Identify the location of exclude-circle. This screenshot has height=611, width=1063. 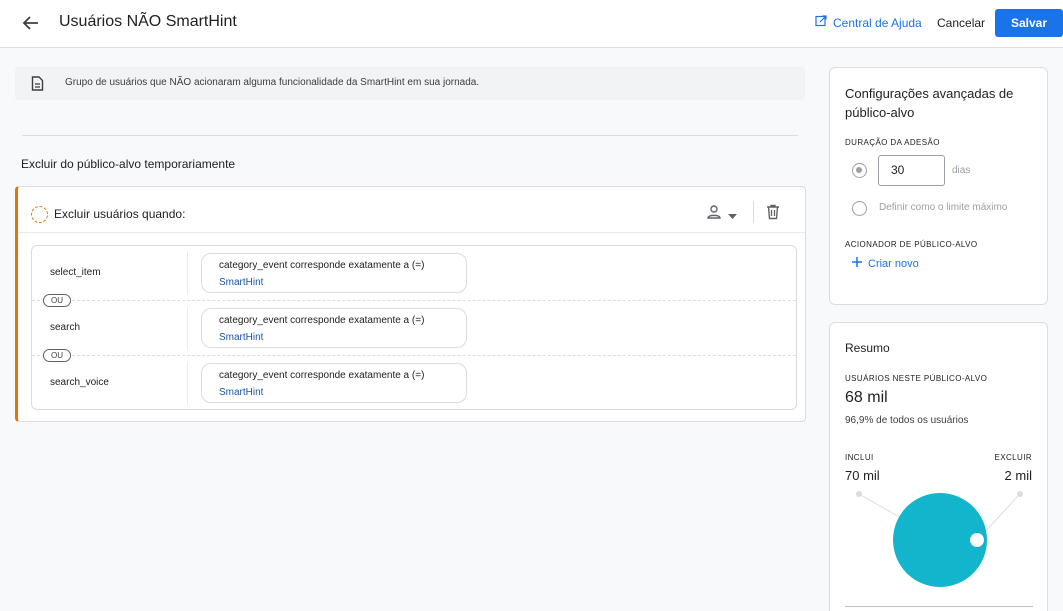
(977, 540).